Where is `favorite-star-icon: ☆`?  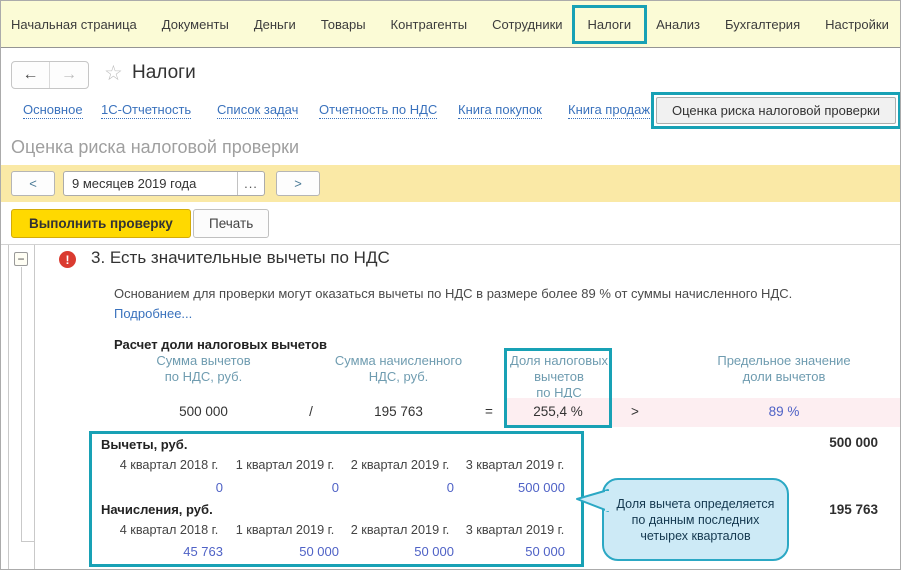
favorite-star-icon: ☆ is located at coordinates (113, 73).